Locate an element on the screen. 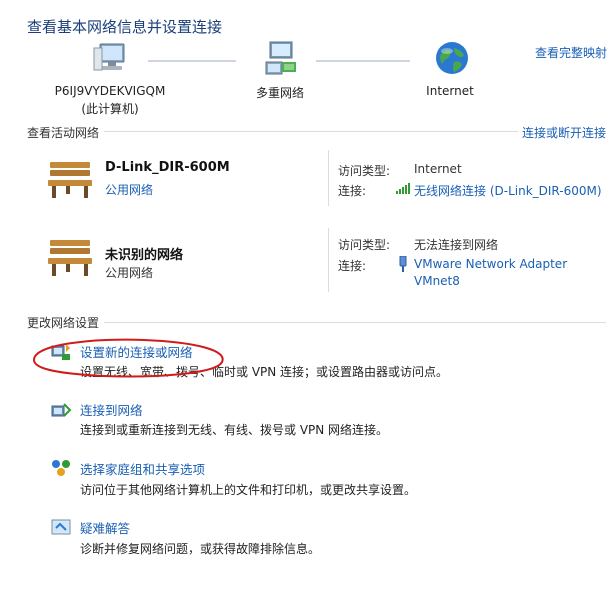  computer-icon is located at coordinates (111, 59).